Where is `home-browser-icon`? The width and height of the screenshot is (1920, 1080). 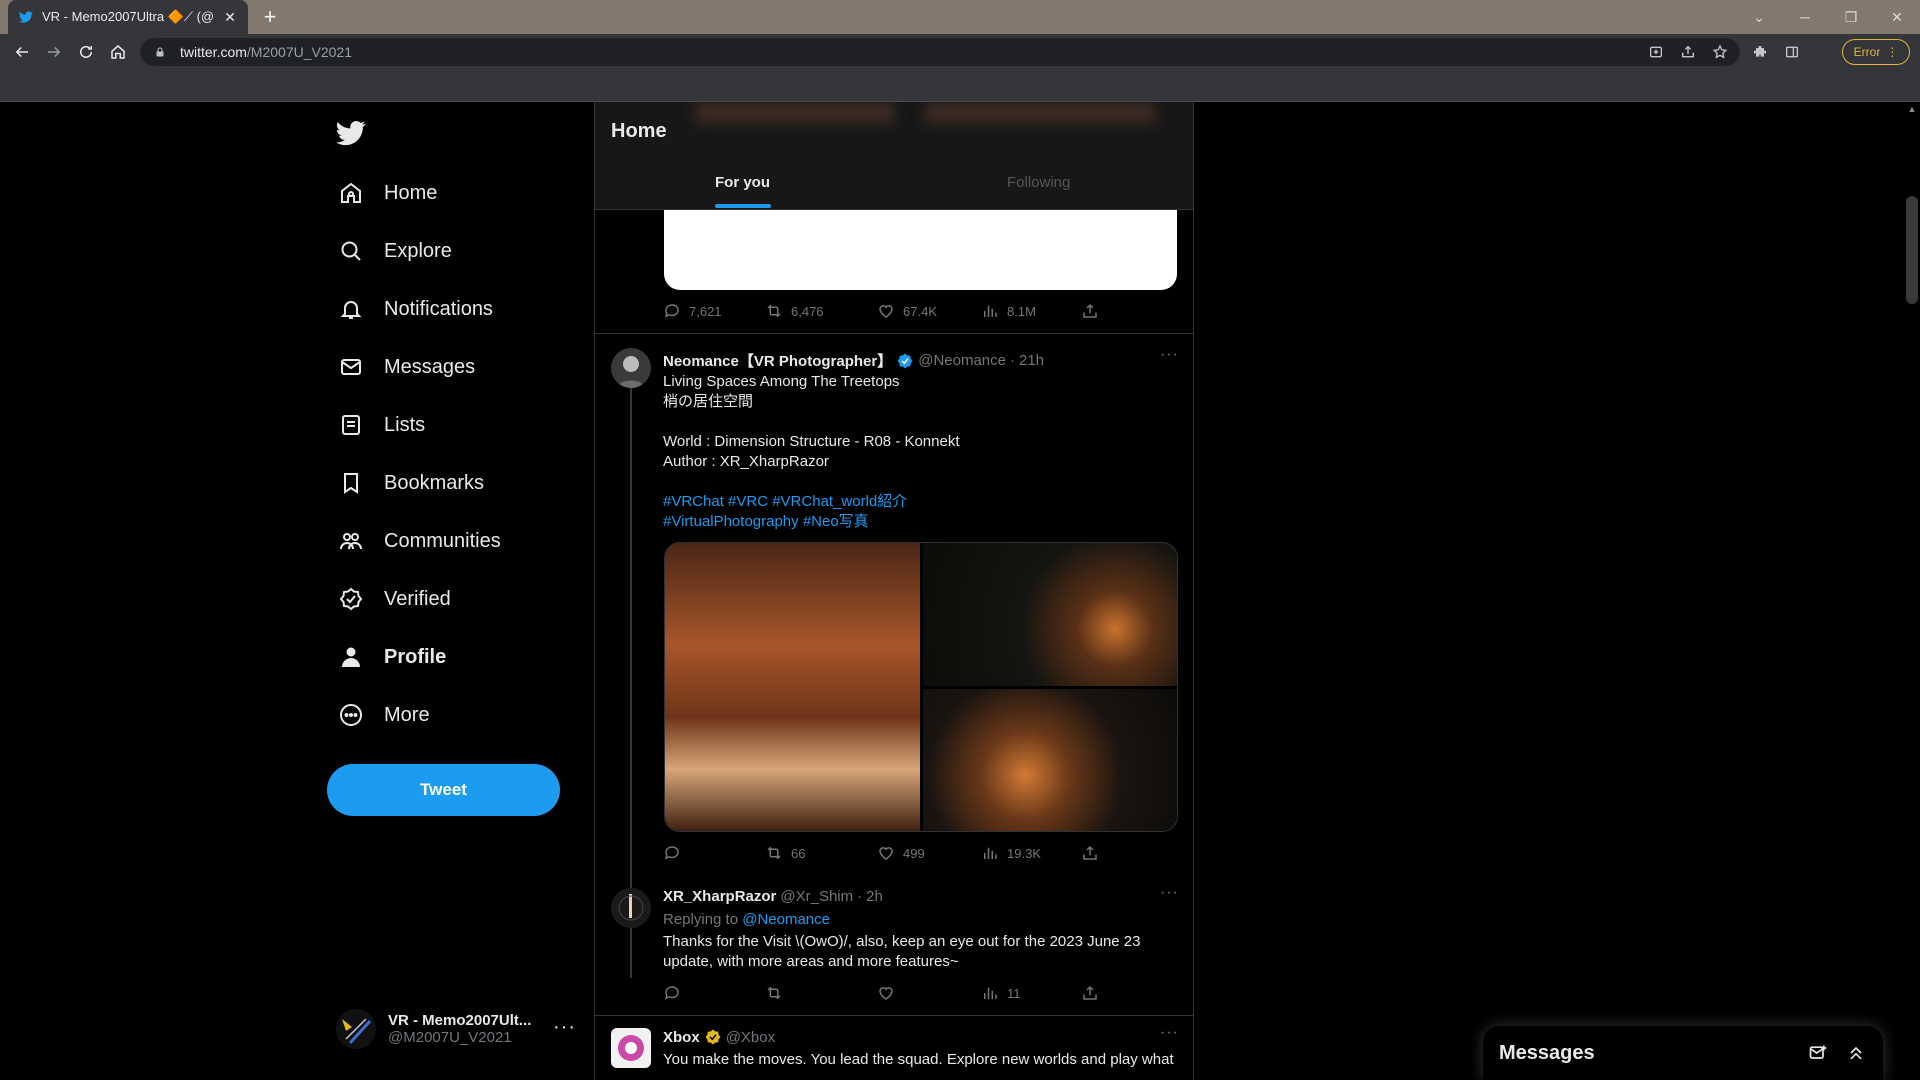 home-browser-icon is located at coordinates (118, 52).